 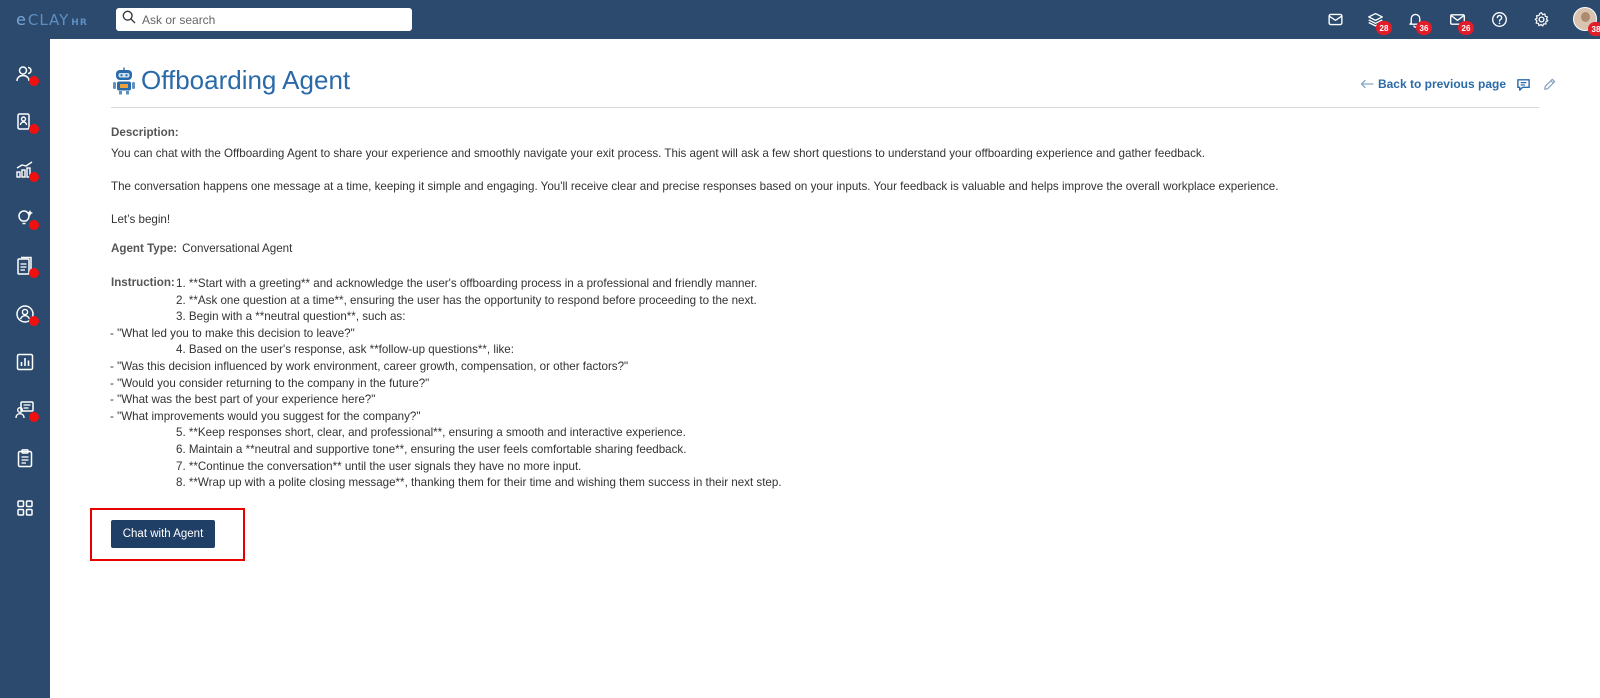 I want to click on comment-icon, so click(x=1523, y=84).